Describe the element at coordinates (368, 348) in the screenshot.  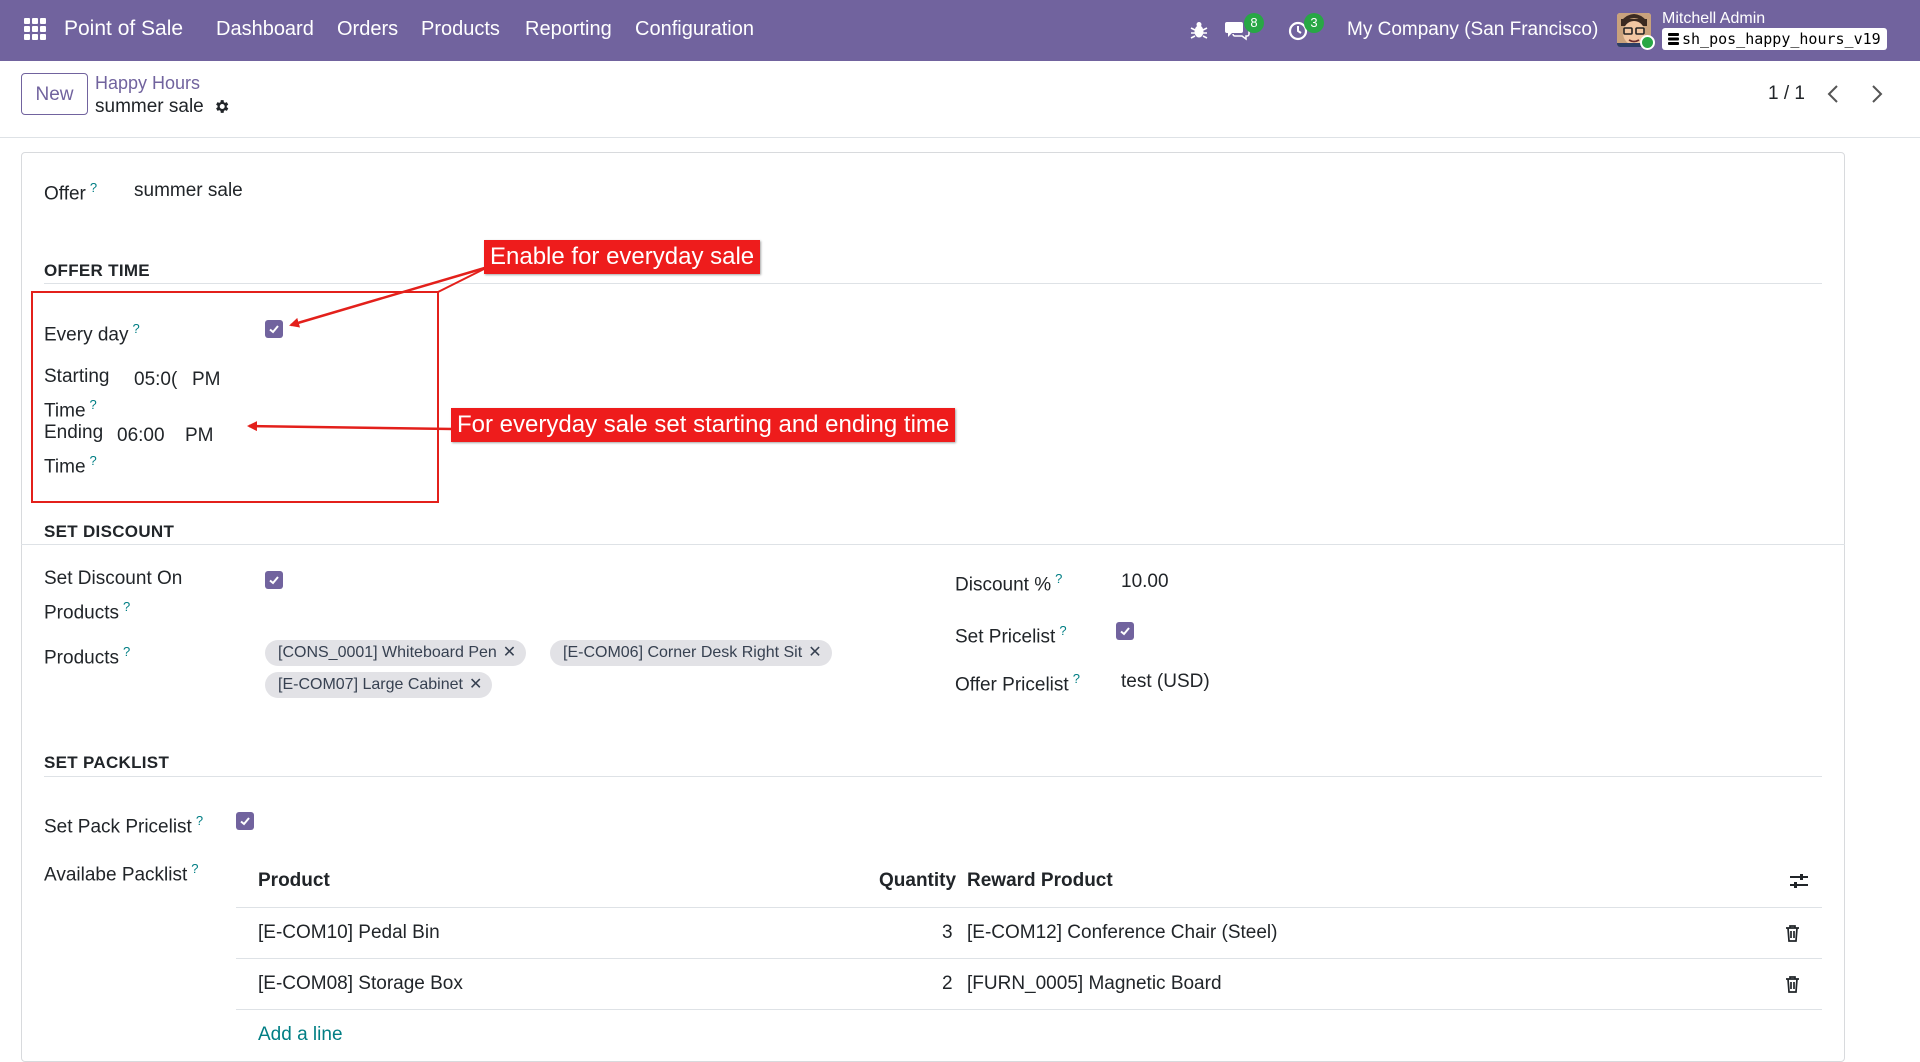
I see `annotation-arrows` at that location.